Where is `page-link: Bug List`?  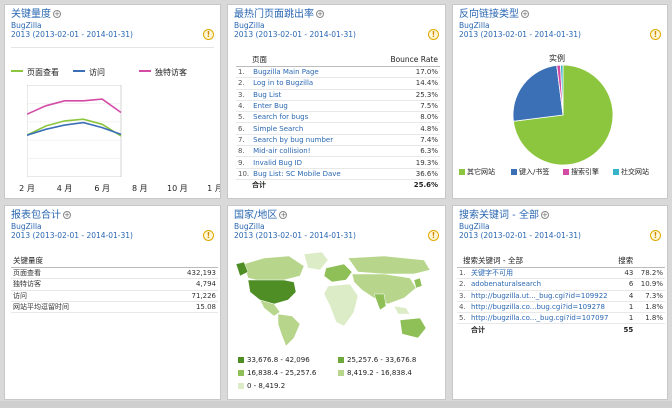 page-link: Bug List is located at coordinates (311, 95).